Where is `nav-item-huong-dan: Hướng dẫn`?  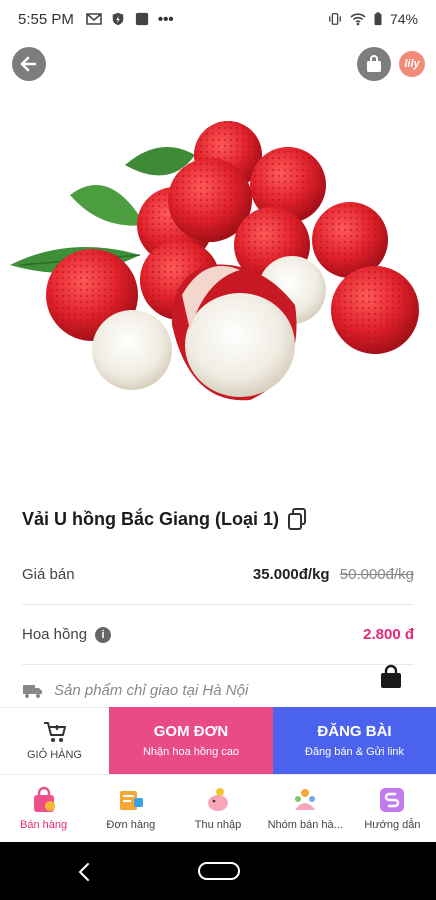
nav-item-huong-dan: Hướng dẫn is located at coordinates (392, 808).